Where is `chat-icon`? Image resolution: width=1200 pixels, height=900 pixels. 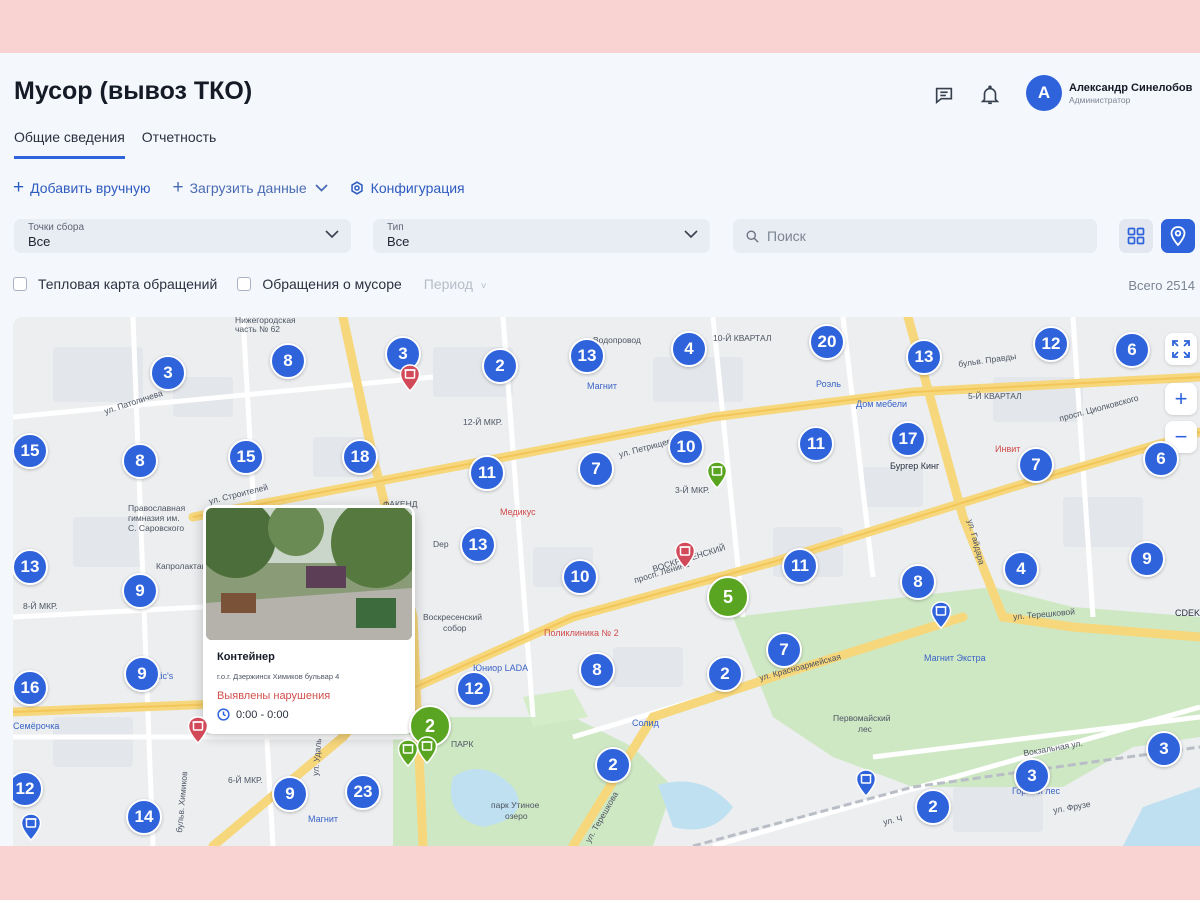
chat-icon is located at coordinates (944, 95).